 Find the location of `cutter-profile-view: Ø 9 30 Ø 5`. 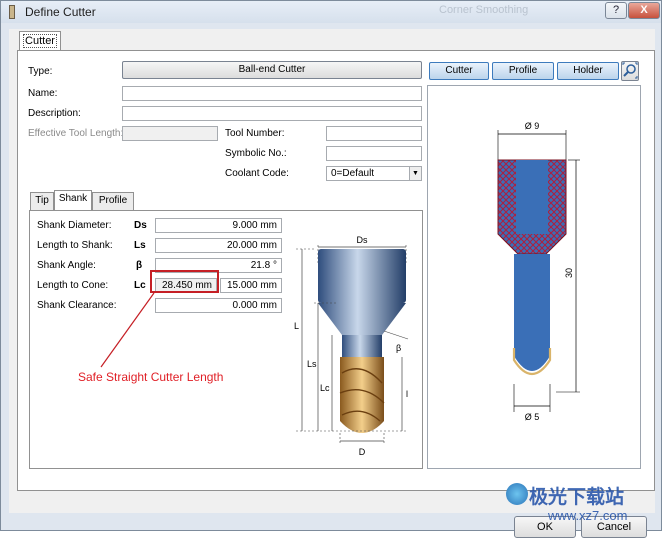

cutter-profile-view: Ø 9 30 Ø 5 is located at coordinates (538, 271).